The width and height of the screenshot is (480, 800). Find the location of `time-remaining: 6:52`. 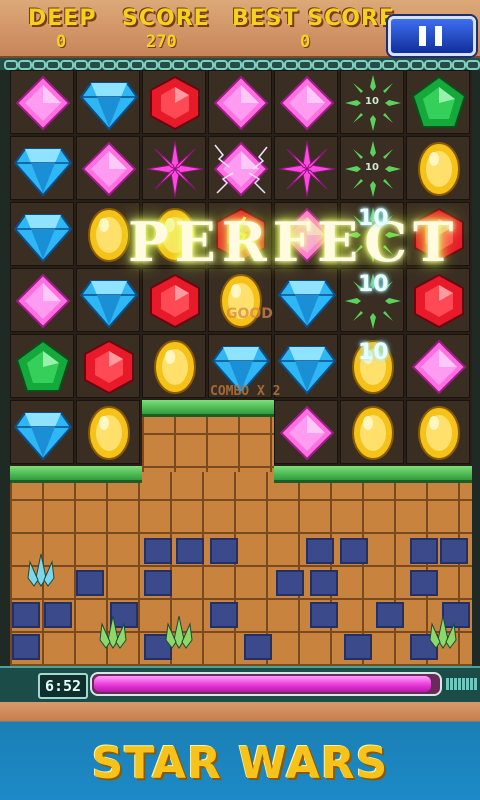

time-remaining: 6:52 is located at coordinates (63, 686).